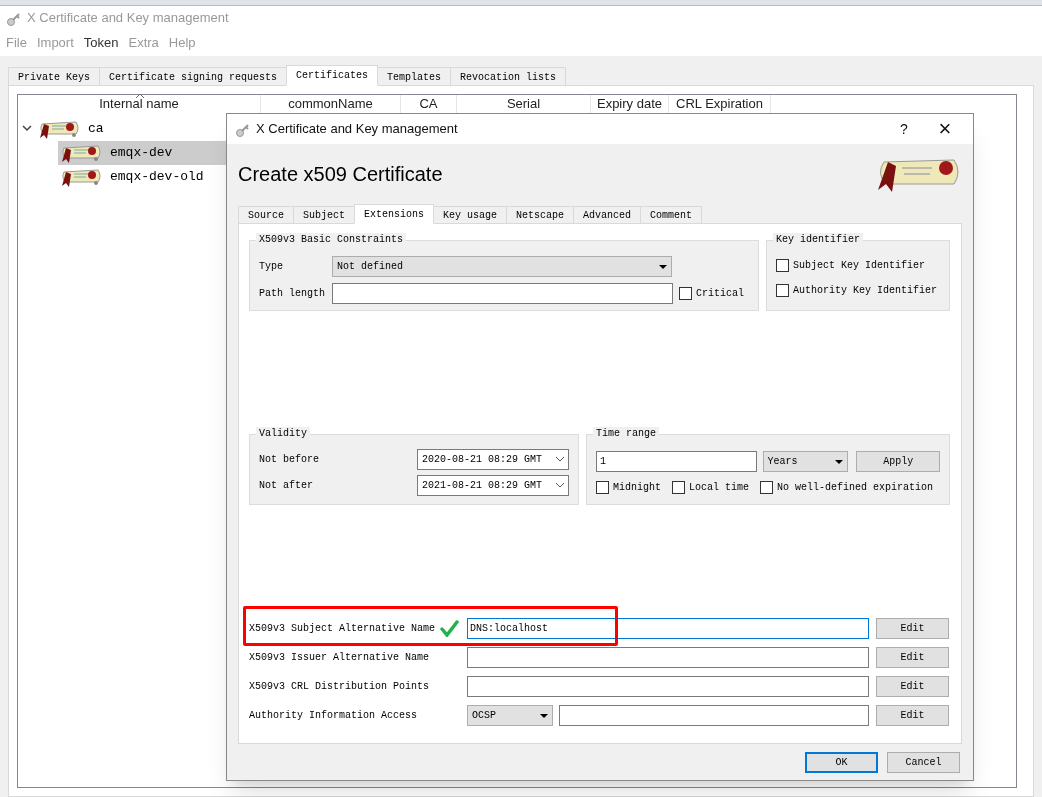  I want to click on method-dropdown: OCSP, so click(510, 715).